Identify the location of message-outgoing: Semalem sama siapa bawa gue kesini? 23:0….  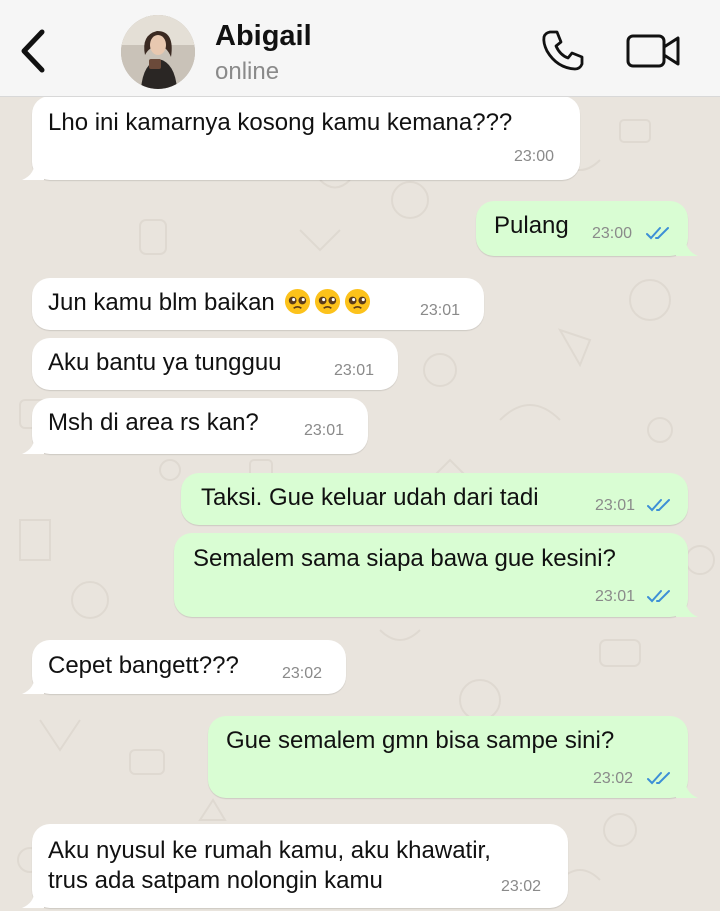
(436, 575).